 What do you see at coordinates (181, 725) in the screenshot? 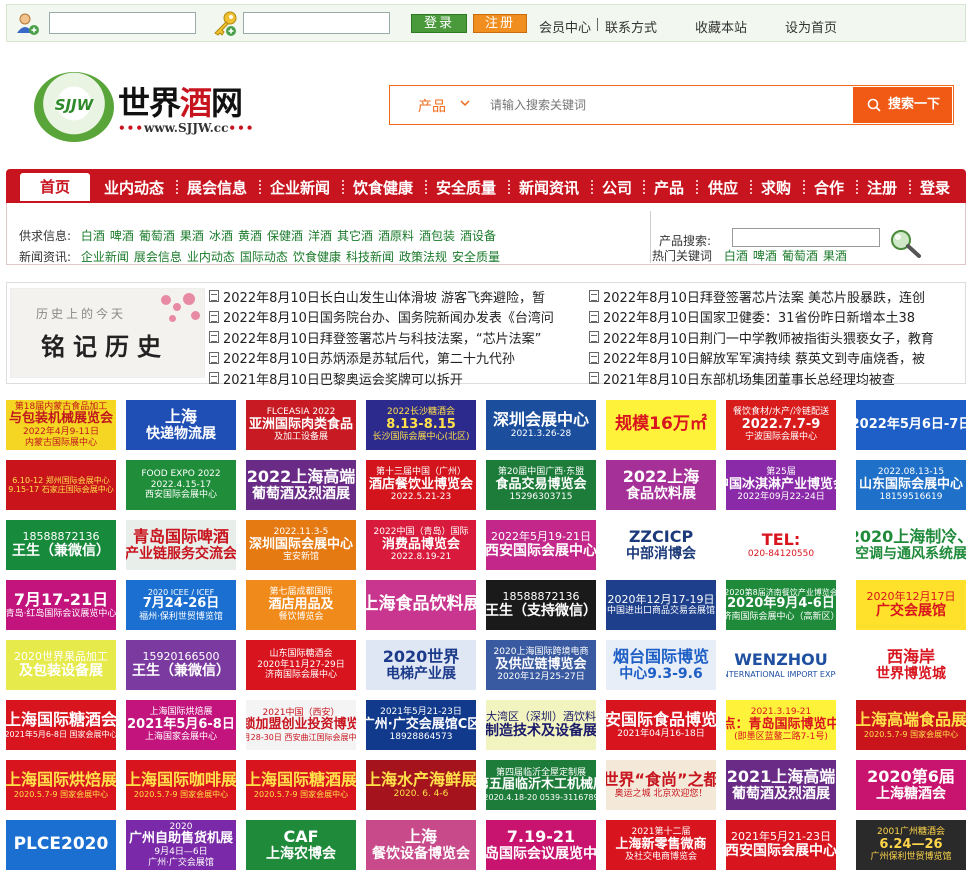
I see `exhibition-ad-banner: 上海国际烘焙展 2021年5月6-8日 上海国家会展中心` at bounding box center [181, 725].